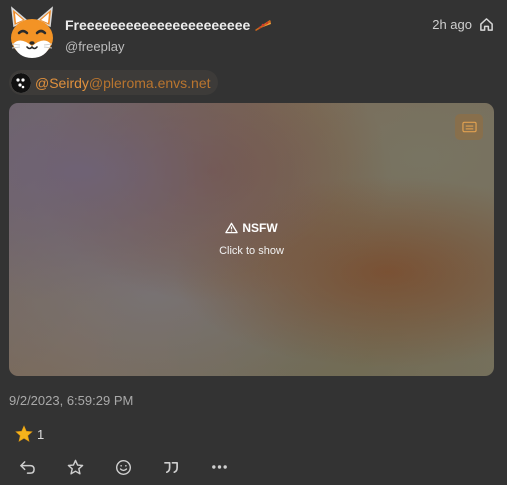  Describe the element at coordinates (452, 24) in the screenshot. I see `relative-timestamp: 2h ago` at that location.